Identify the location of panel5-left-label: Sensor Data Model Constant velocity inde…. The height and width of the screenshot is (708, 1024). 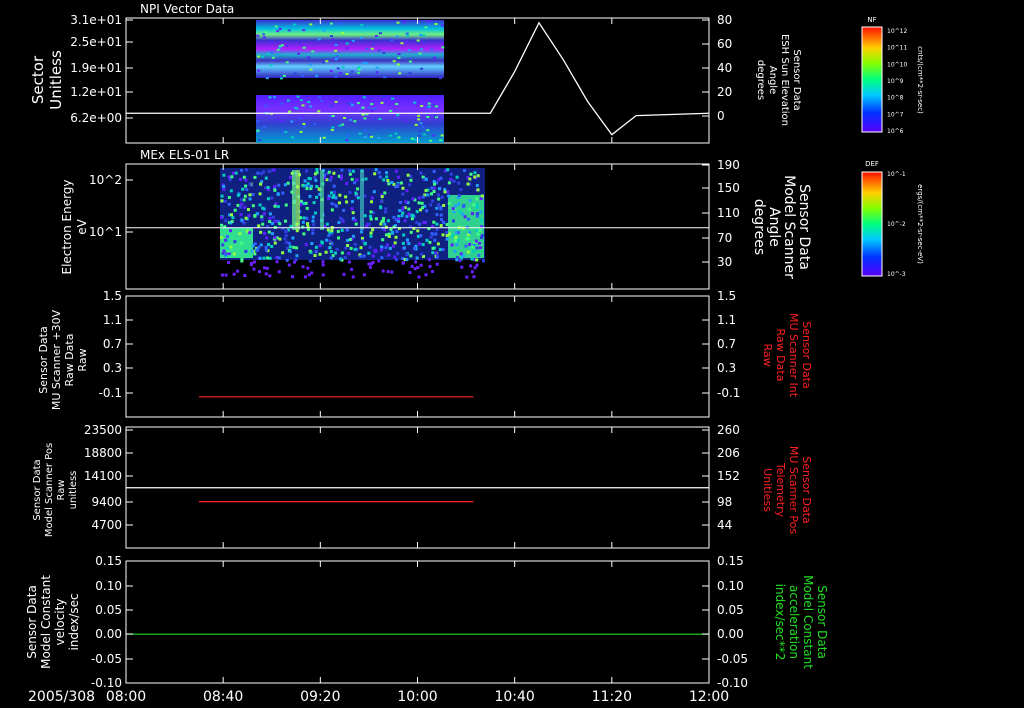
(53, 622).